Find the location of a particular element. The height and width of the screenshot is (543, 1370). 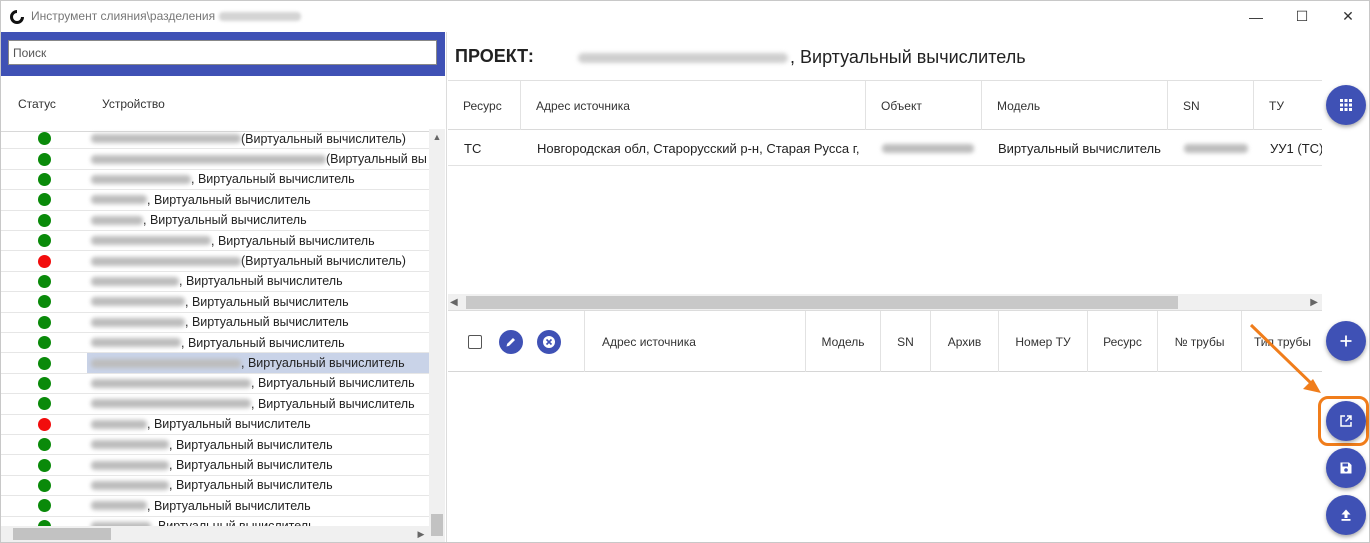

annotation-arrow-icon is located at coordinates (1285, 358).